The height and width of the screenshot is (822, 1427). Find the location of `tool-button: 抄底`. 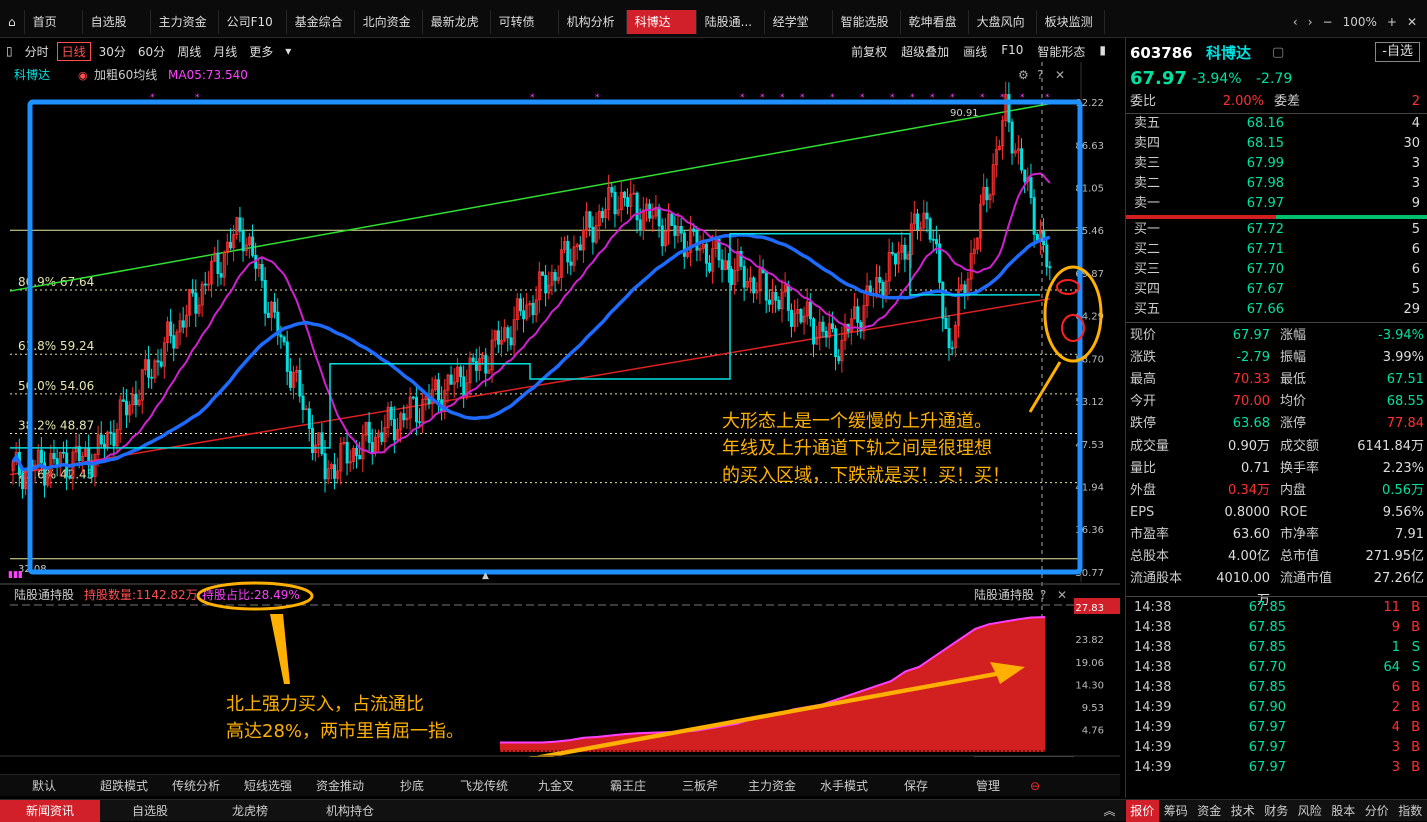

tool-button: 抄底 is located at coordinates (412, 785).